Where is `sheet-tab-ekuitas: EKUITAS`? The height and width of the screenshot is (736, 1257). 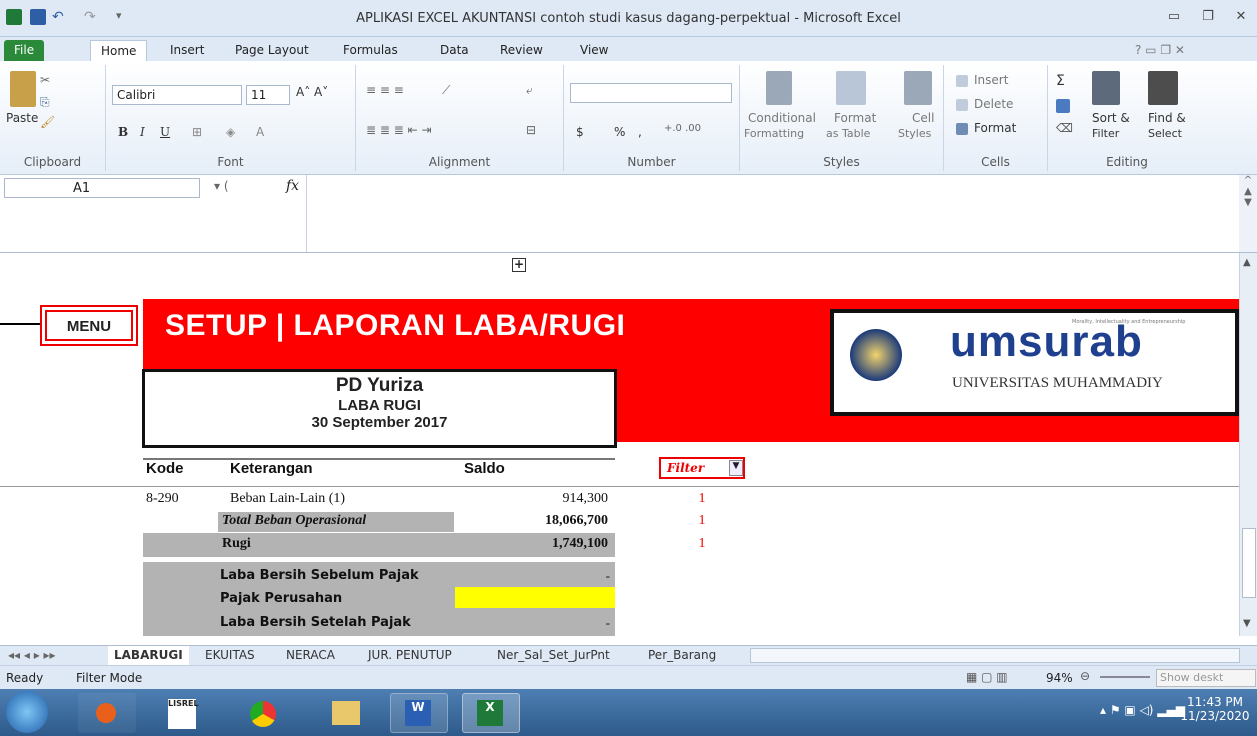 sheet-tab-ekuitas: EKUITAS is located at coordinates (230, 655).